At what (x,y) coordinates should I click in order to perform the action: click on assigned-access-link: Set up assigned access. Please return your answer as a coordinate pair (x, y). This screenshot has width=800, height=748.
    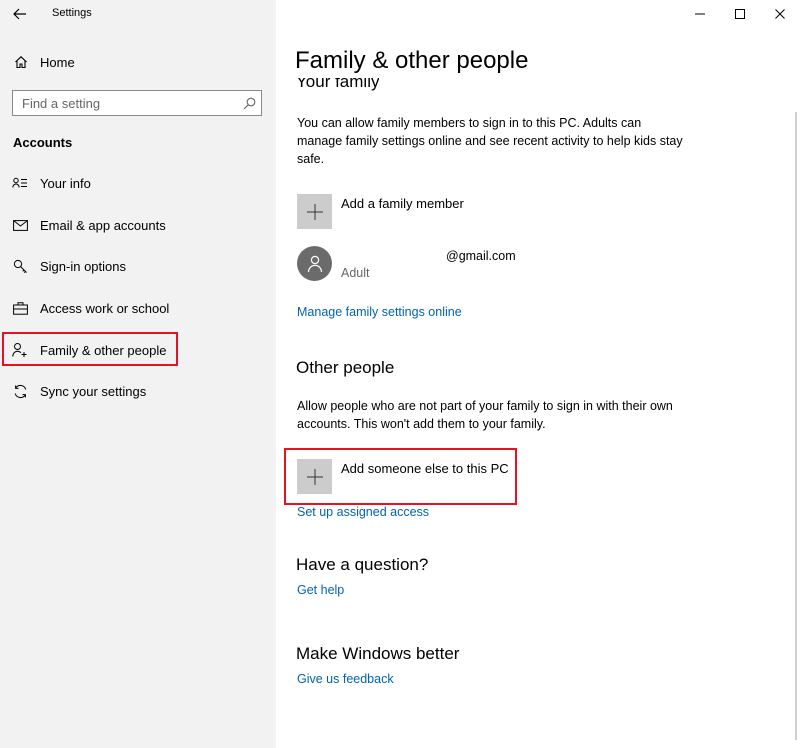
    Looking at the image, I should click on (363, 512).